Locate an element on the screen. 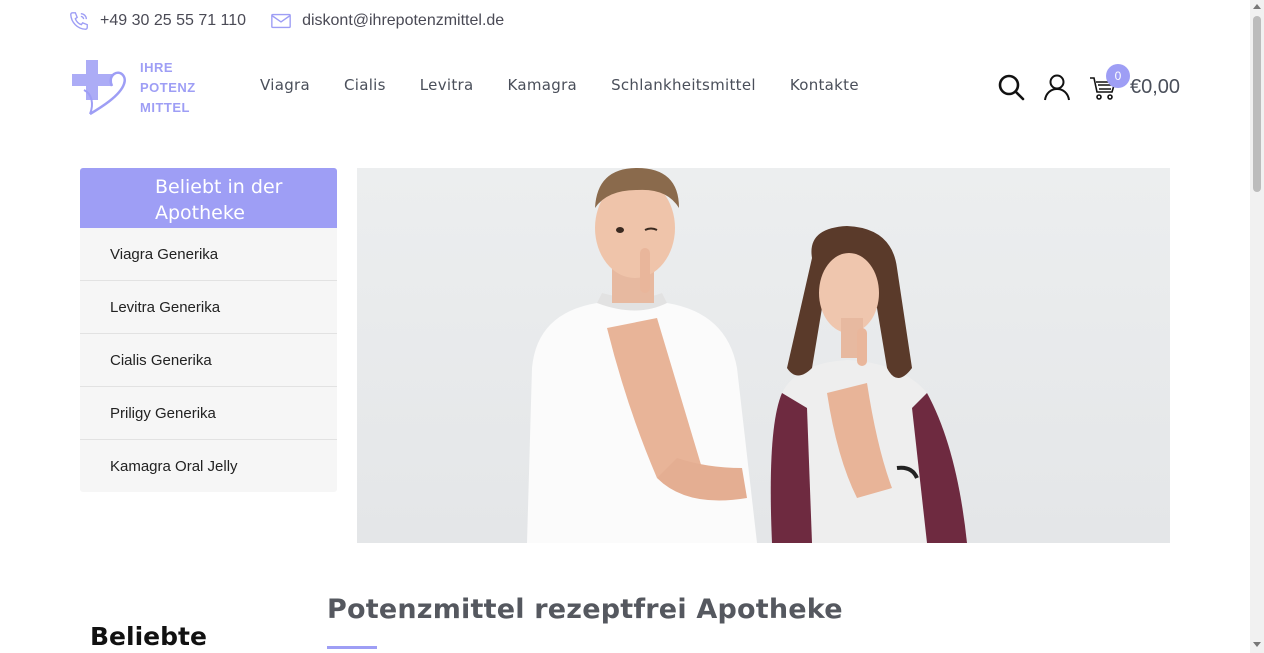 This screenshot has height=653, width=1264. cart-count-badge: 0 is located at coordinates (1118, 76).